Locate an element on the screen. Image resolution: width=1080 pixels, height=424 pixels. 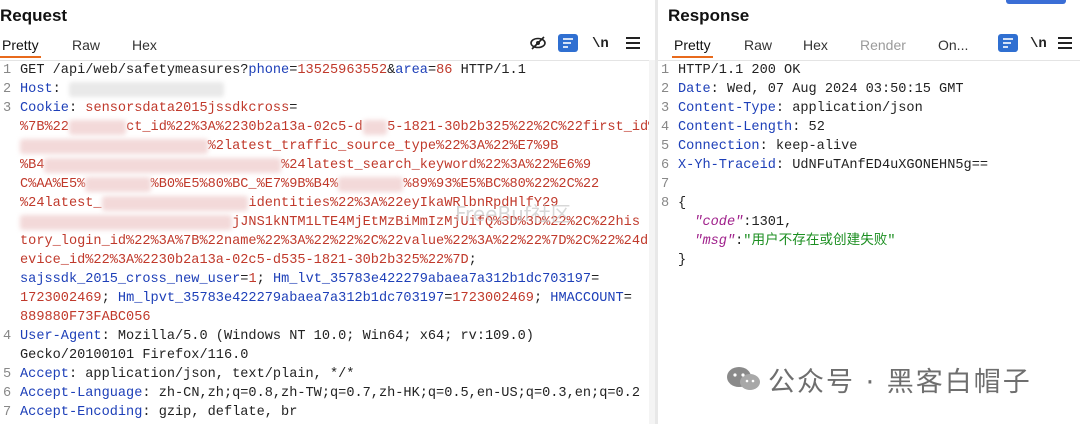
header-name: Date is located at coordinates (694, 89).